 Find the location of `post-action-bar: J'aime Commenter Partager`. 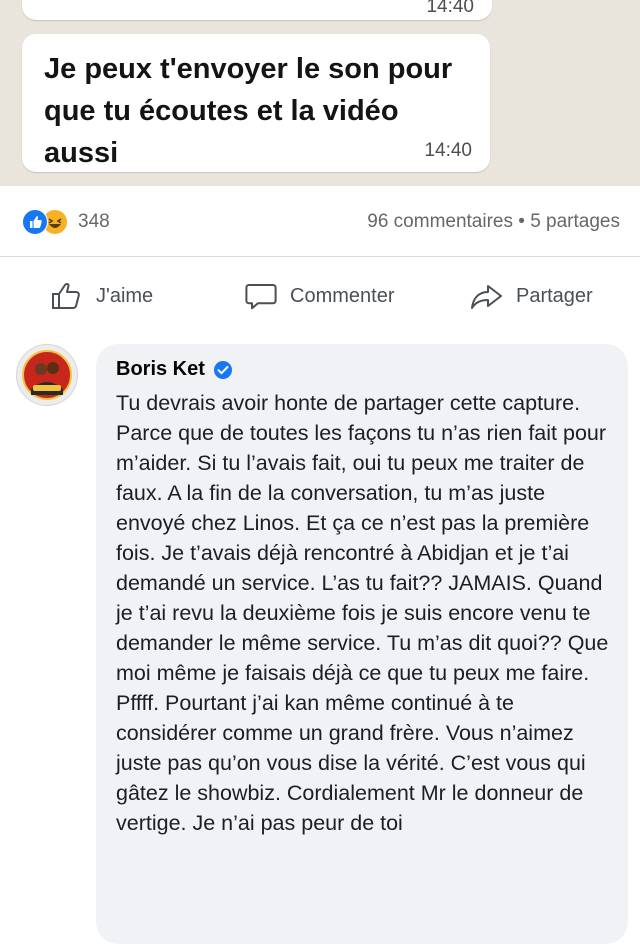

post-action-bar: J'aime Commenter Partager is located at coordinates (320, 295).